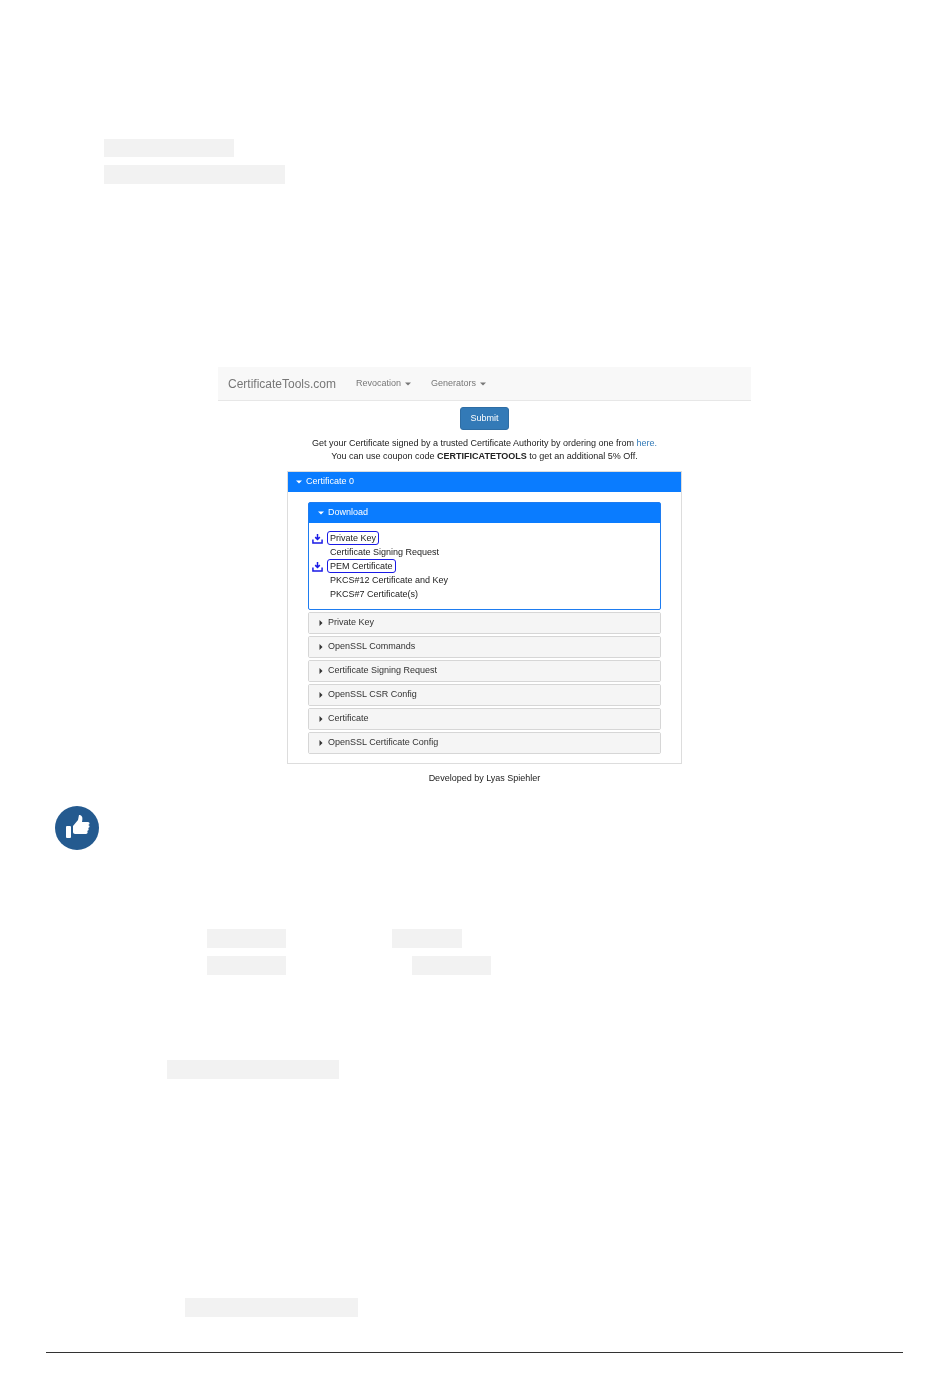 This screenshot has width=950, height=1387. What do you see at coordinates (384, 383) in the screenshot?
I see `nav-dropdown: Revocation` at bounding box center [384, 383].